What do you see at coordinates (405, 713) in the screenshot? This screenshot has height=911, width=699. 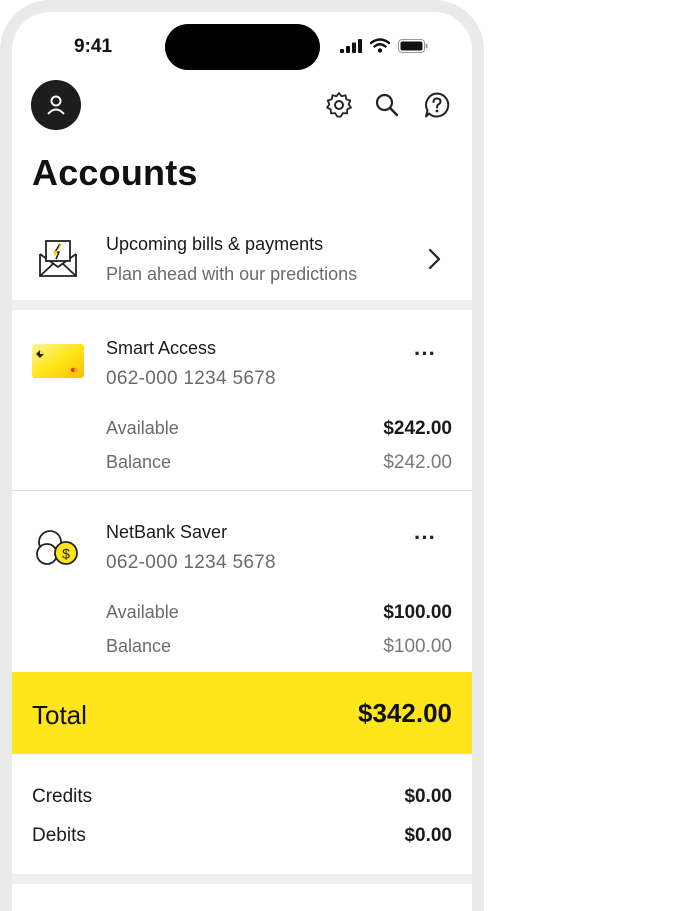 I see `total-value: $342.00` at bounding box center [405, 713].